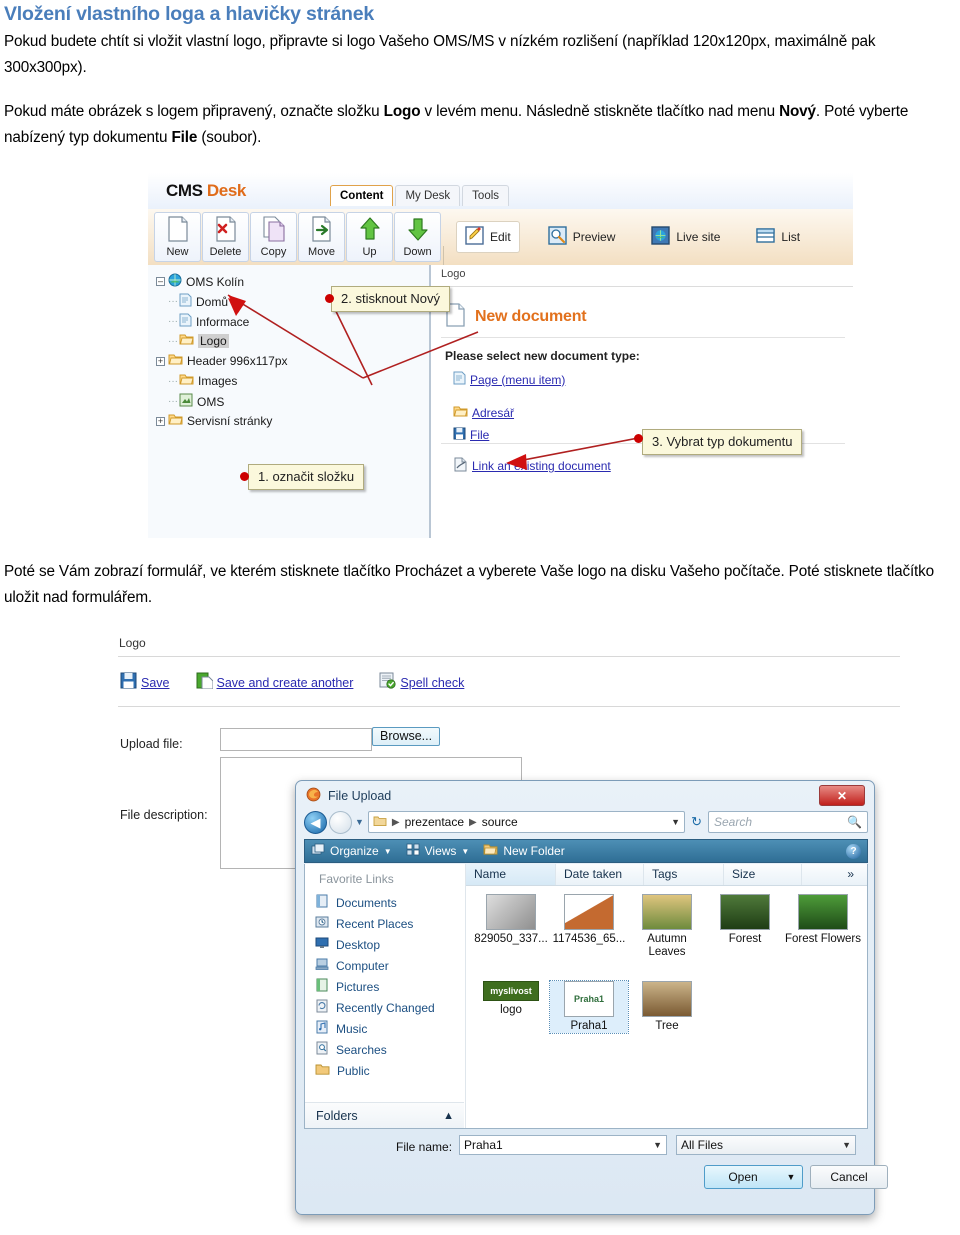 This screenshot has width=960, height=1235. I want to click on new-folder-button: New Folder, so click(524, 851).